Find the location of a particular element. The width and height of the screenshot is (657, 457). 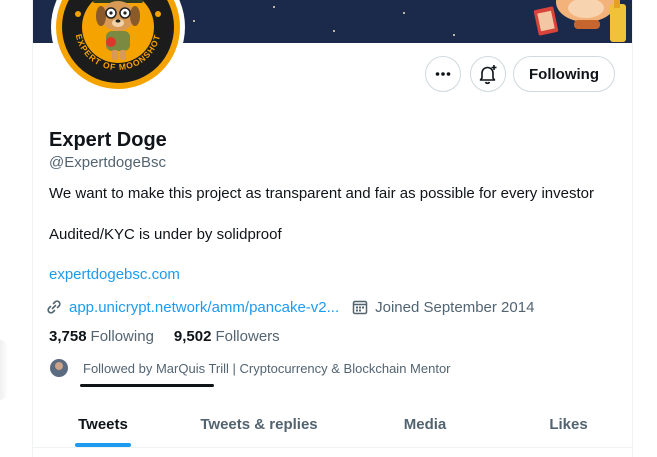

followers-label: Followers is located at coordinates (247, 336).